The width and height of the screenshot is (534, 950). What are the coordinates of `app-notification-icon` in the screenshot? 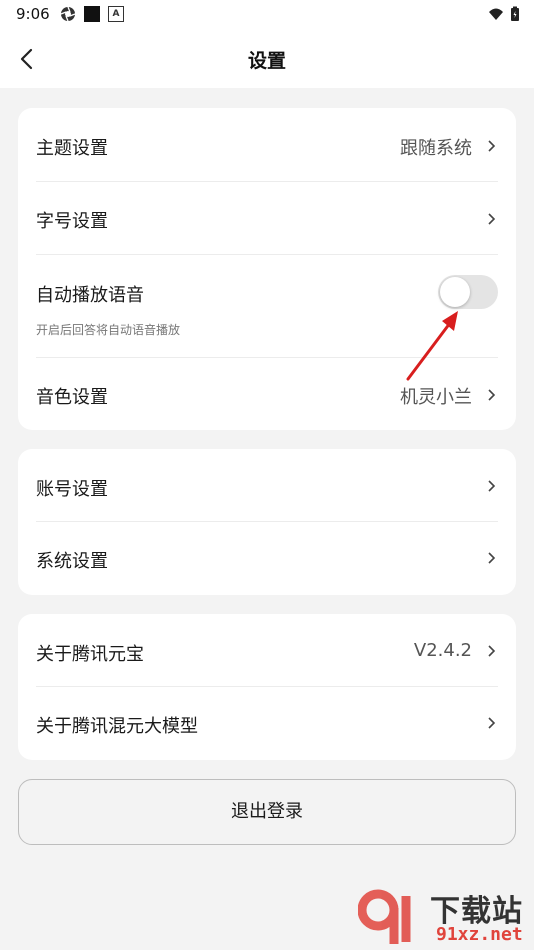 It's located at (92, 14).